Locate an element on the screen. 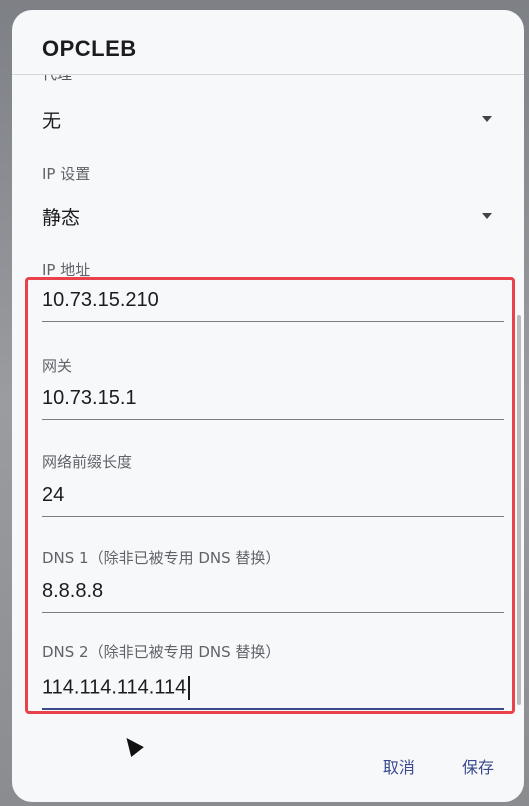 The width and height of the screenshot is (529, 806). ip-address-label: IP 地址 is located at coordinates (66, 270).